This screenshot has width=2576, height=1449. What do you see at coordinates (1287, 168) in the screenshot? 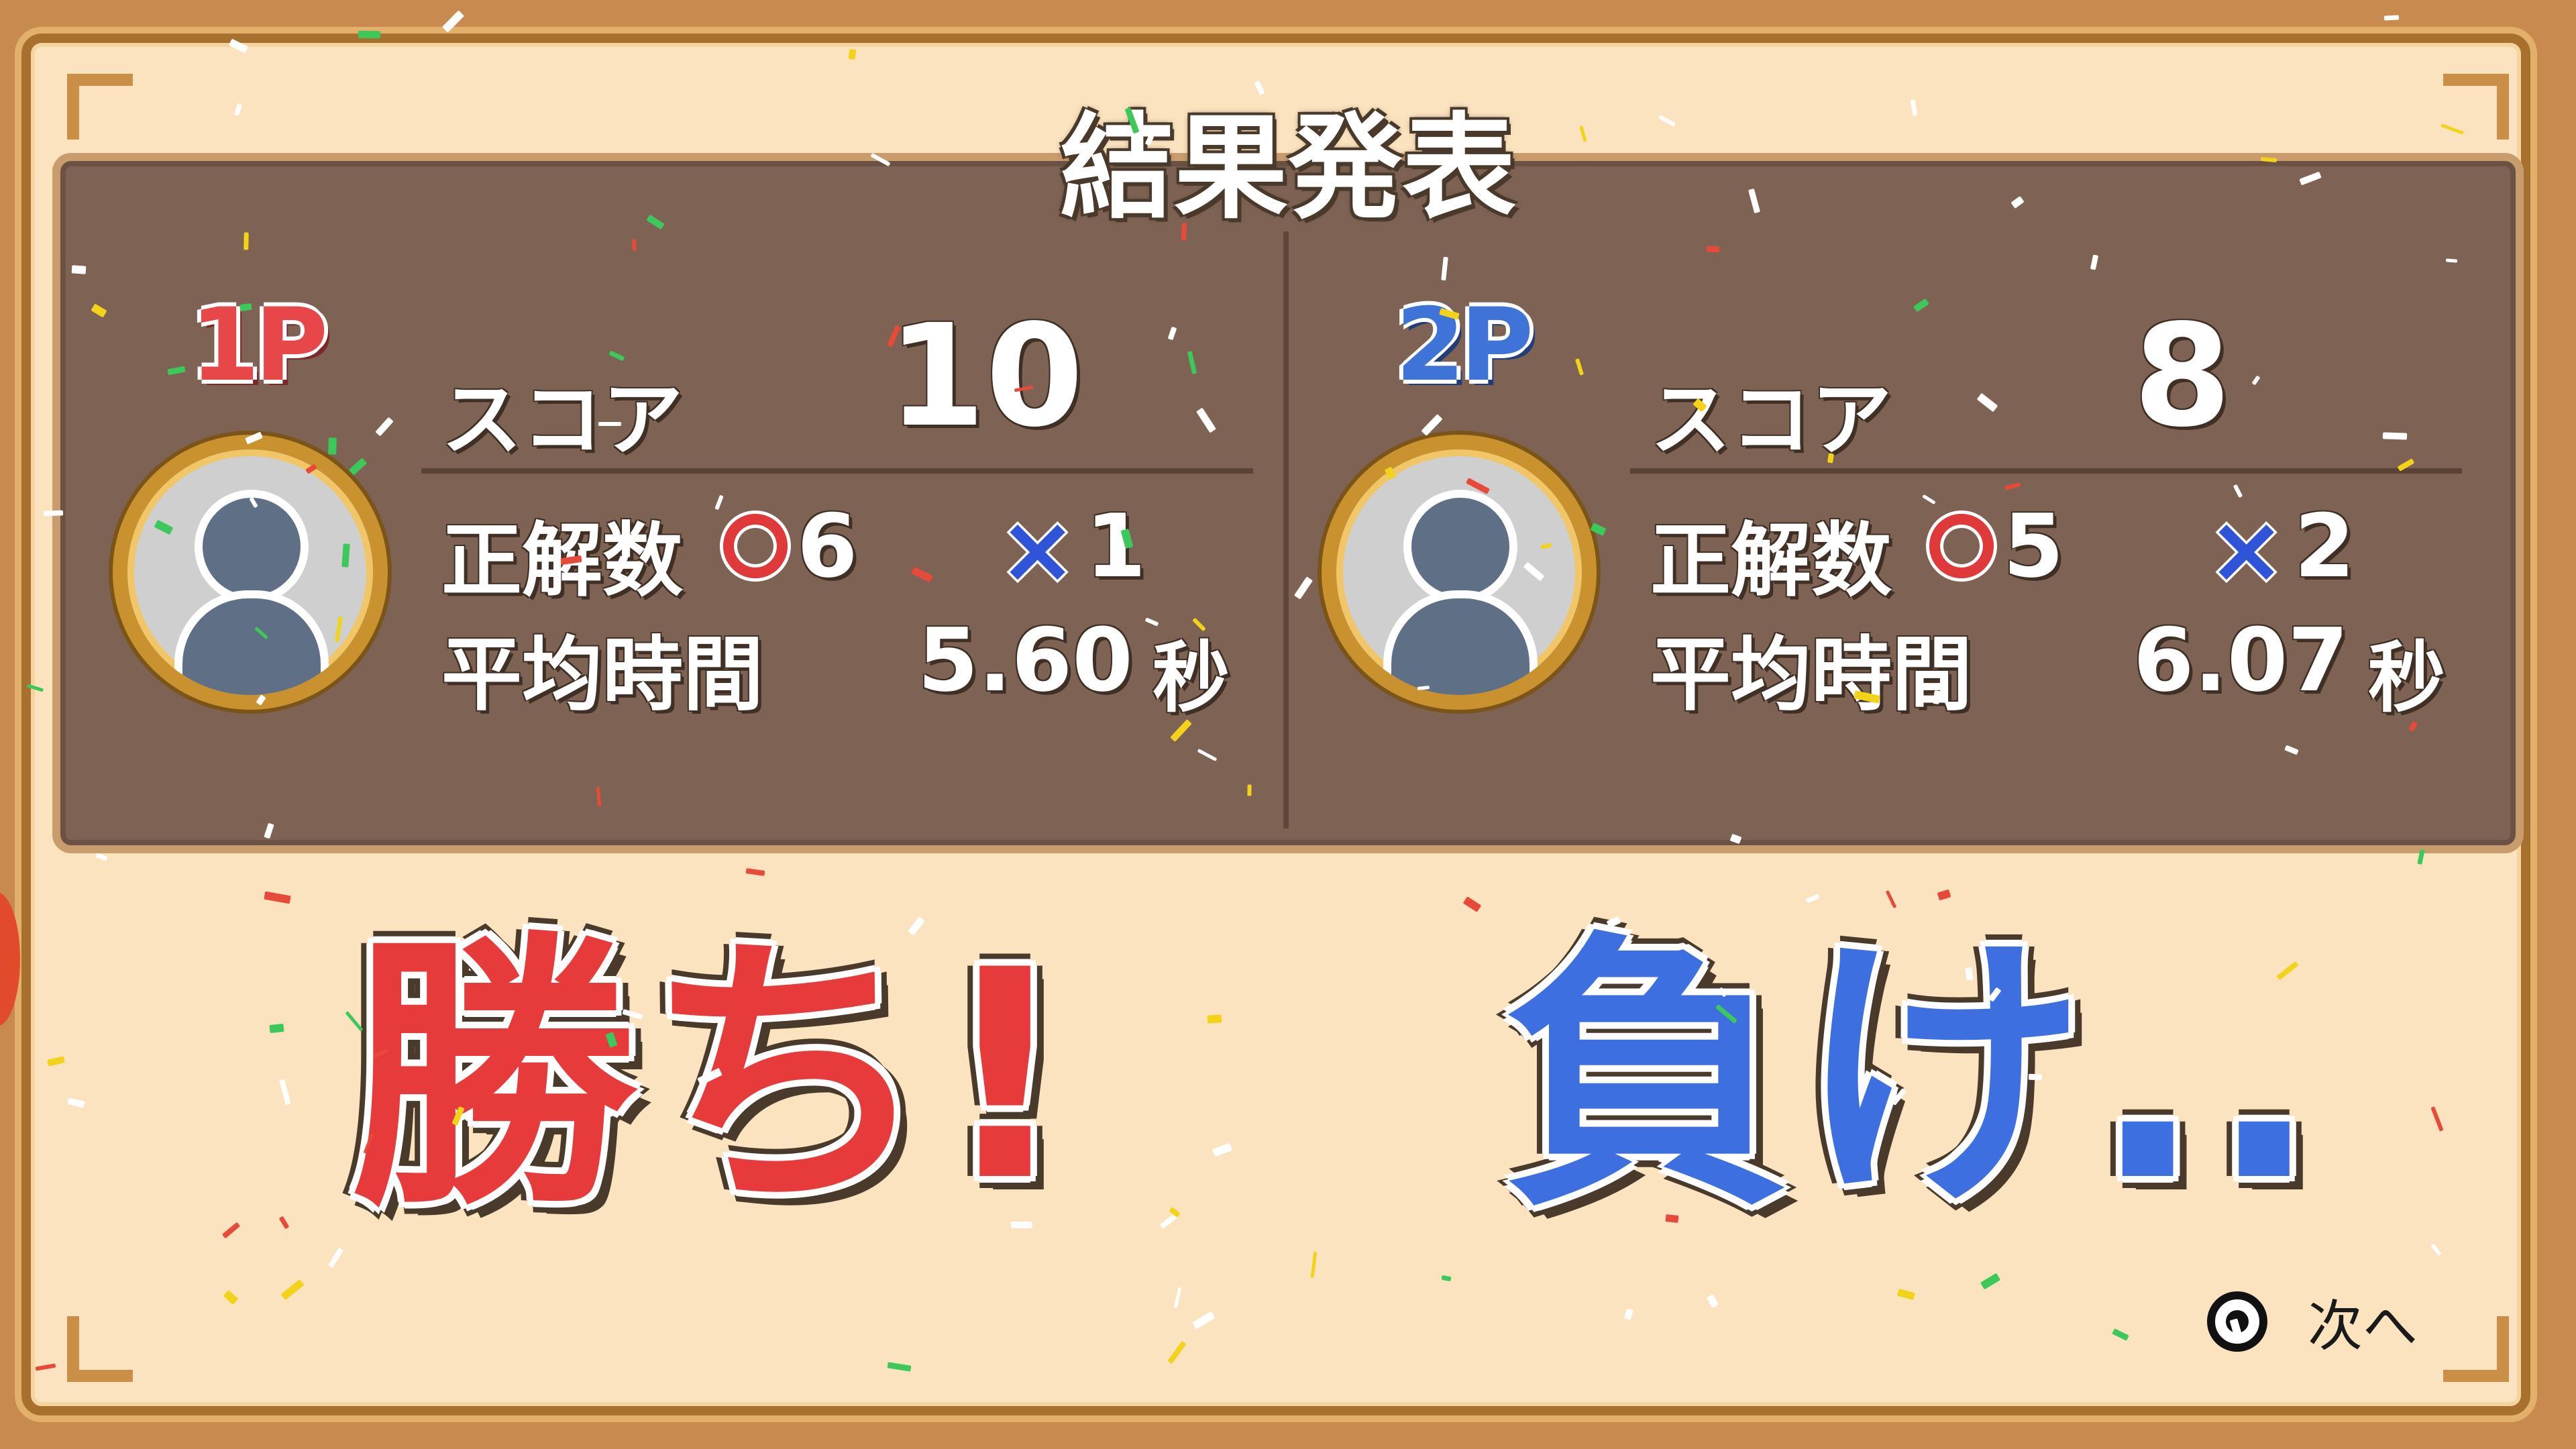
I see `screen-title: 結果発表` at bounding box center [1287, 168].